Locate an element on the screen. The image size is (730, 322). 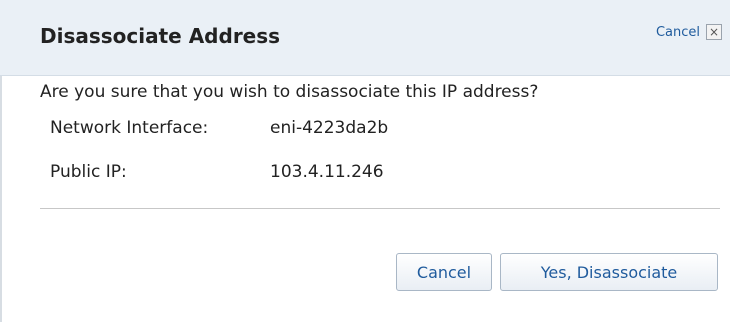
yes-disassociate-button: Yes, Disassociate is located at coordinates (609, 272).